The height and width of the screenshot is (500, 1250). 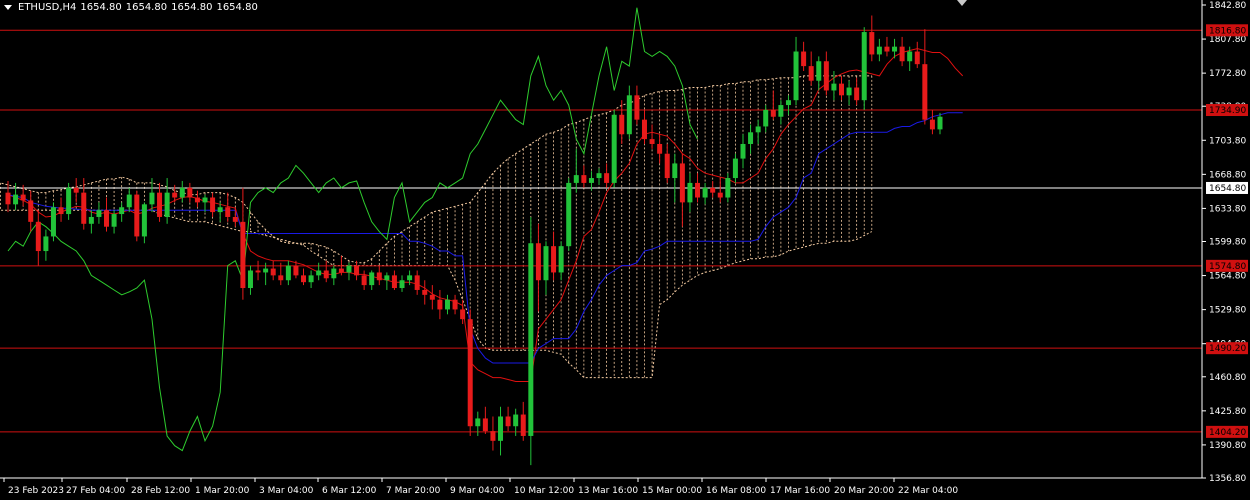 What do you see at coordinates (47, 7) in the screenshot?
I see `symbol-label: ETHUSD,H4` at bounding box center [47, 7].